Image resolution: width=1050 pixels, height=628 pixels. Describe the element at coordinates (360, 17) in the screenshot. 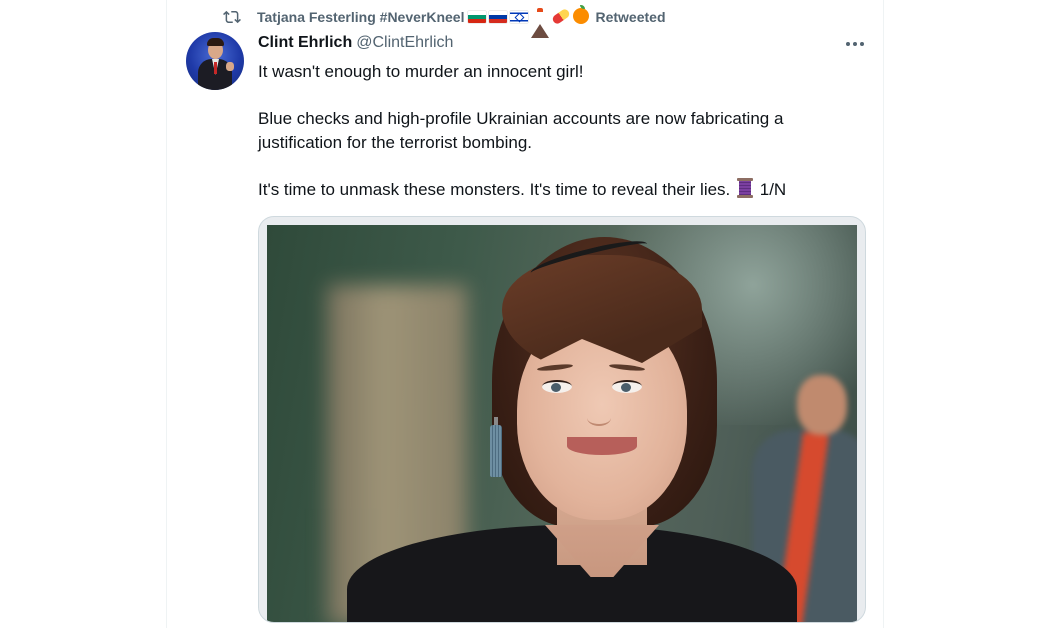

I see `retweeter-name: Tatjana Festerling #NeverKneel` at that location.